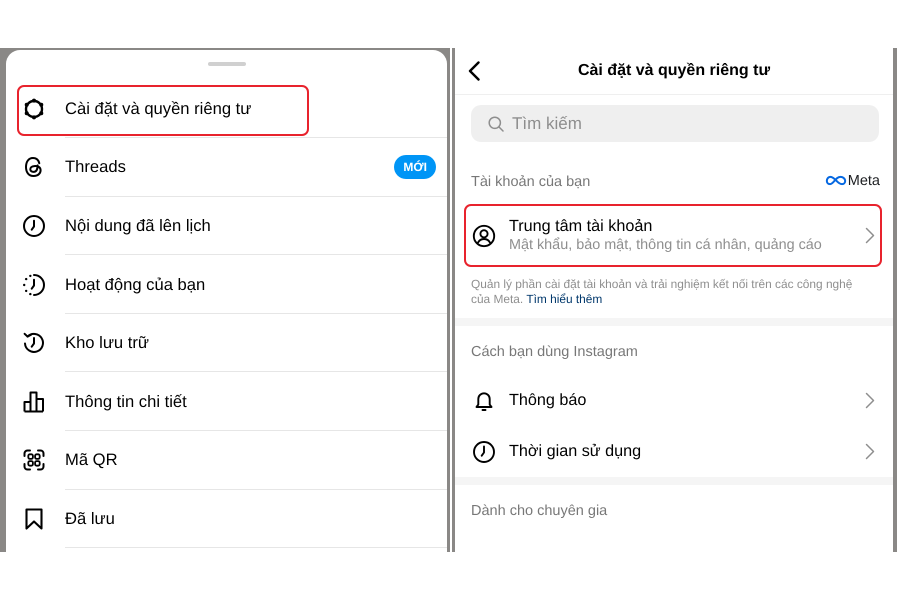 This screenshot has height=600, width=900. Describe the element at coordinates (564, 299) in the screenshot. I see `learn-more-link: Tìm hiểu thêm` at that location.